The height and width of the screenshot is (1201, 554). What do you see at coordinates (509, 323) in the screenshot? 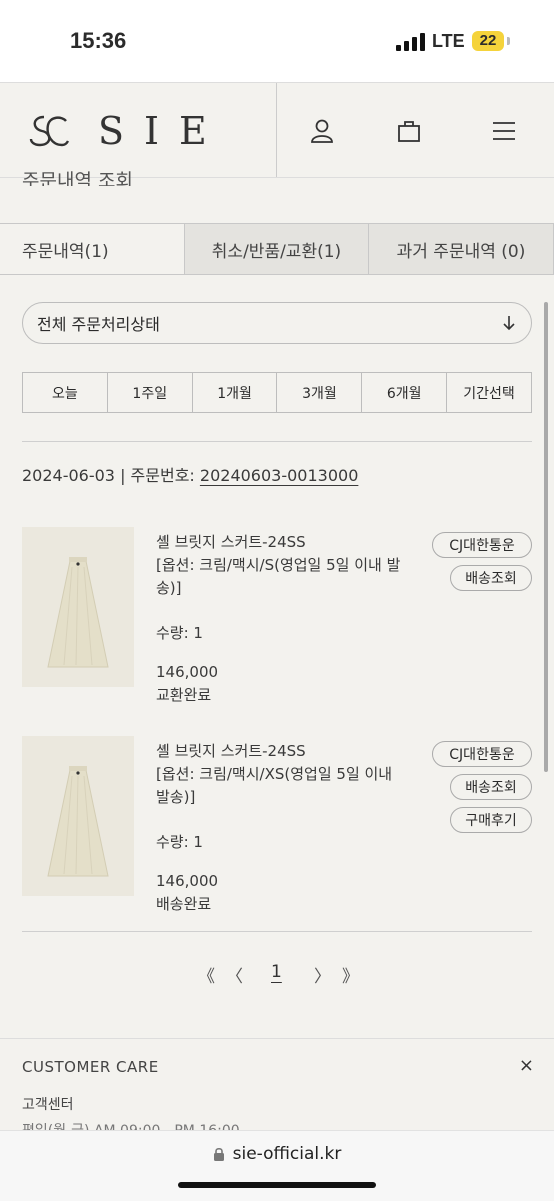
I see `arrow-down-icon` at bounding box center [509, 323].